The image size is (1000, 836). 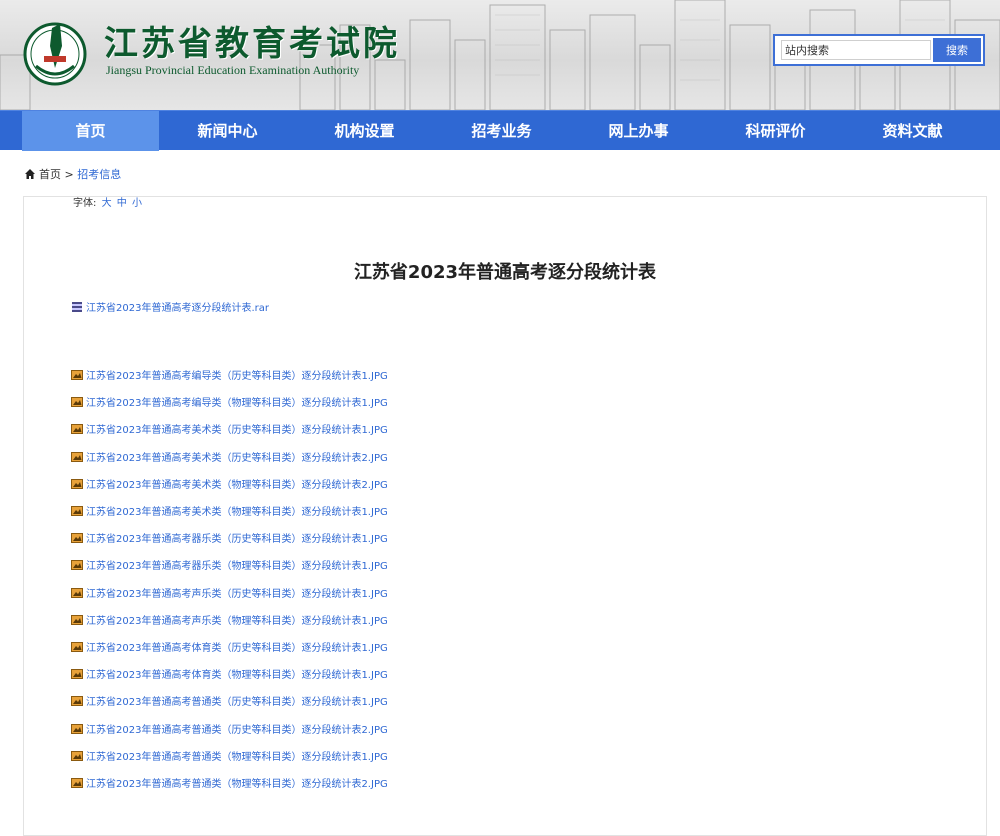 I want to click on image-attachment-link: 江苏省2023年普通高考体育类（历史等科目类）逐分段统计表1.JPG, so click(x=229, y=649).